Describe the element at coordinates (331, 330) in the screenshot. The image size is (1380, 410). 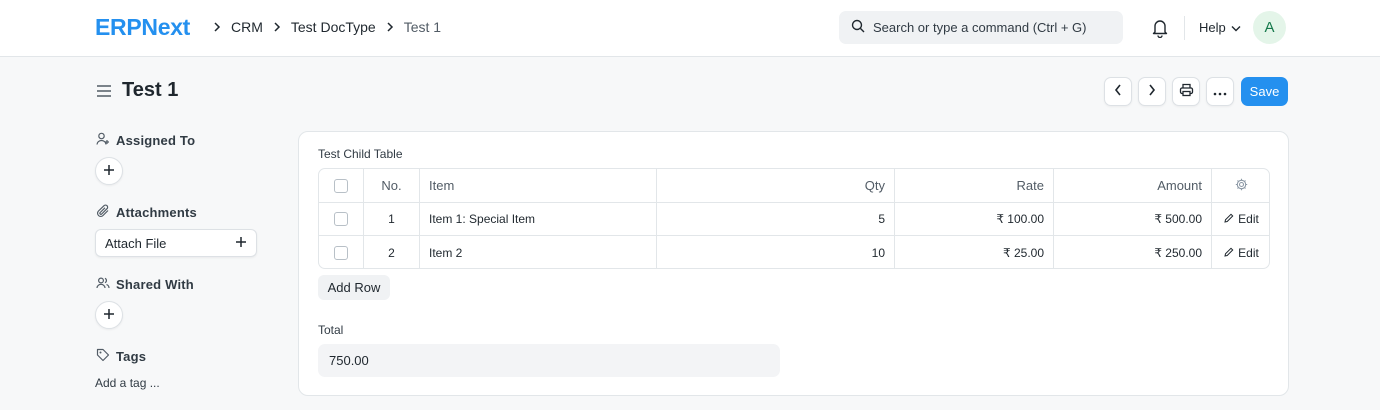
I see `total-label: Total` at that location.